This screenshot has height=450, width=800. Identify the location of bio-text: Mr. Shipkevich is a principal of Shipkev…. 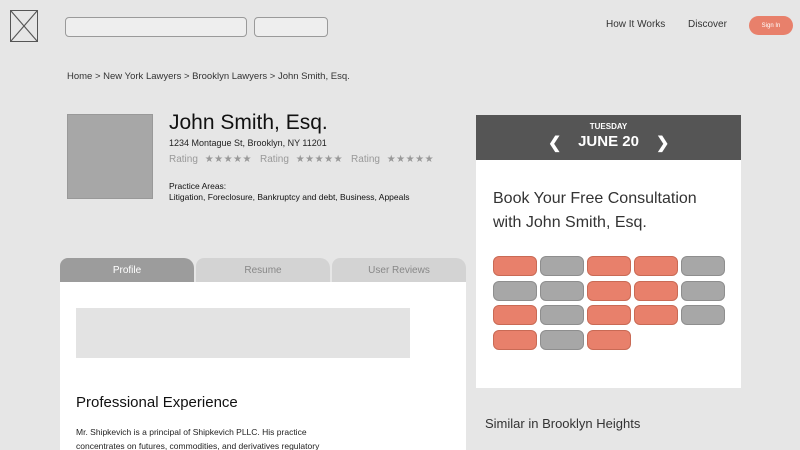
(198, 438).